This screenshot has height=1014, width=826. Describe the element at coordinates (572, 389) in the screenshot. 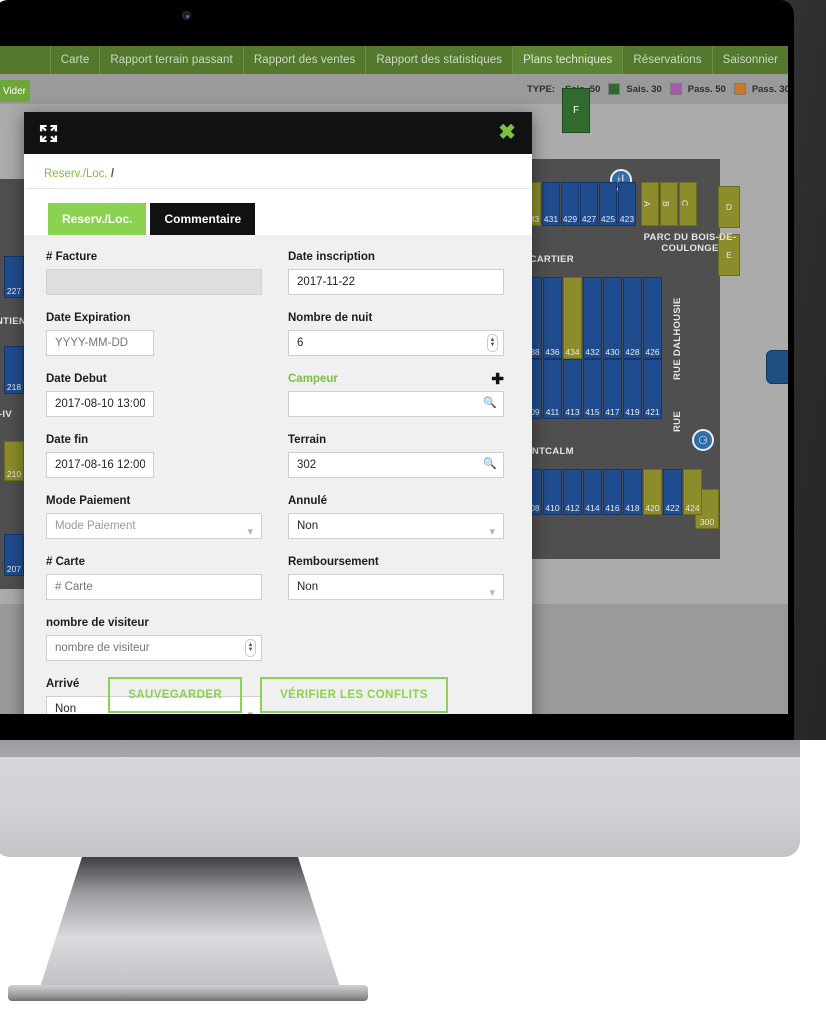

I see `map-plot-413: 413` at that location.